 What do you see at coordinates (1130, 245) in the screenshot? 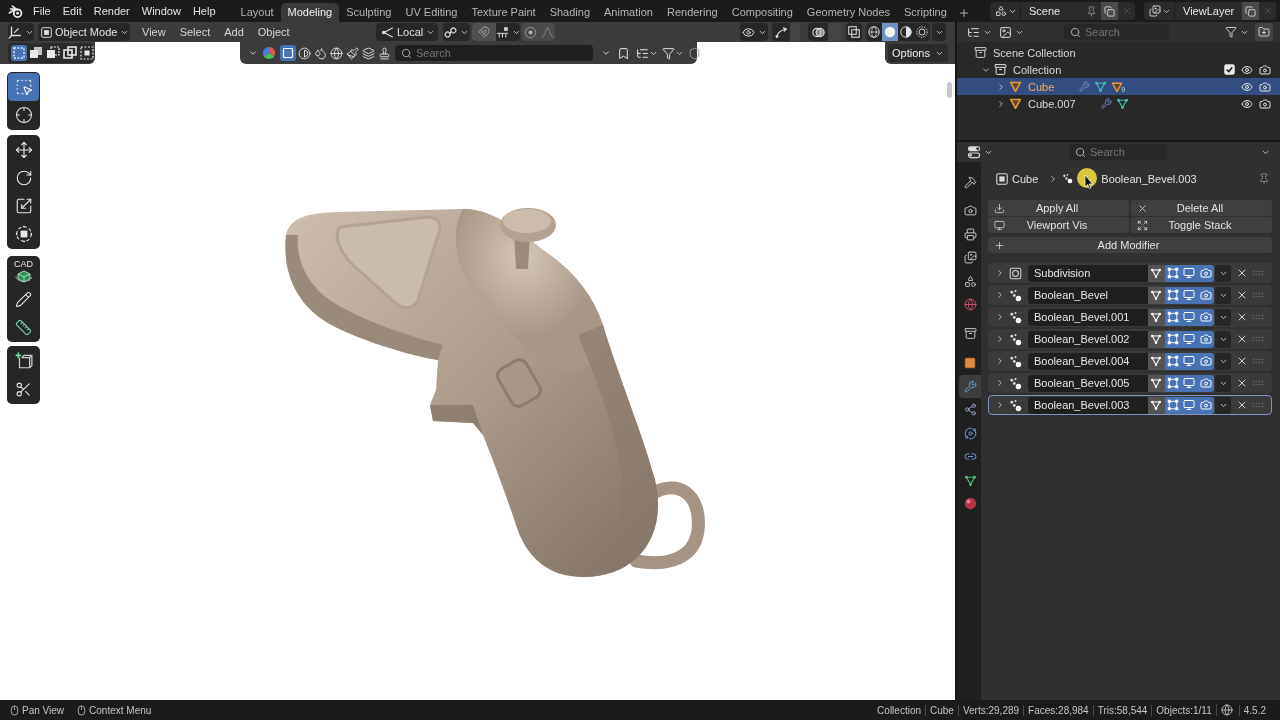
I see `add-modifier-button: Add Modifier` at bounding box center [1130, 245].